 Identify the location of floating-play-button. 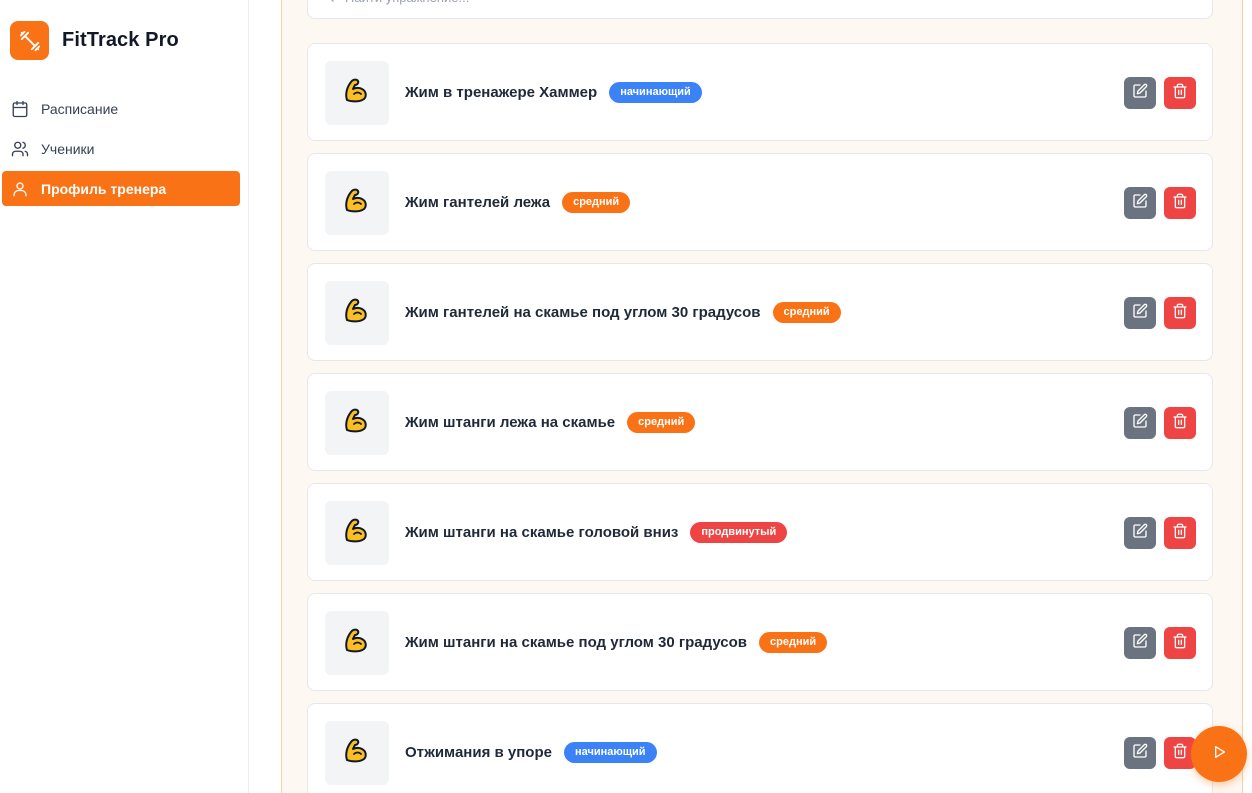
(1219, 754).